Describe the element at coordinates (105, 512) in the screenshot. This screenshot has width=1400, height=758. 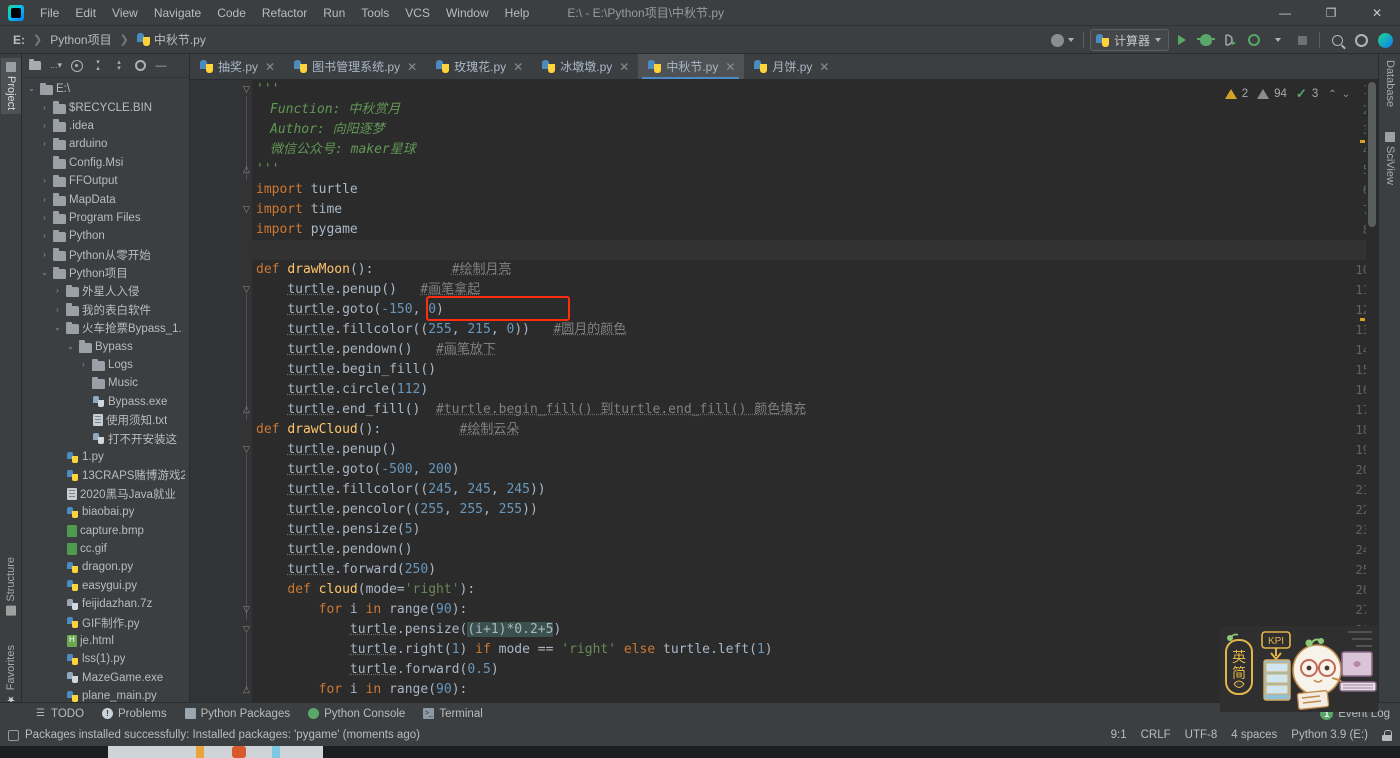
I see `tree-node: biaobai.py` at that location.